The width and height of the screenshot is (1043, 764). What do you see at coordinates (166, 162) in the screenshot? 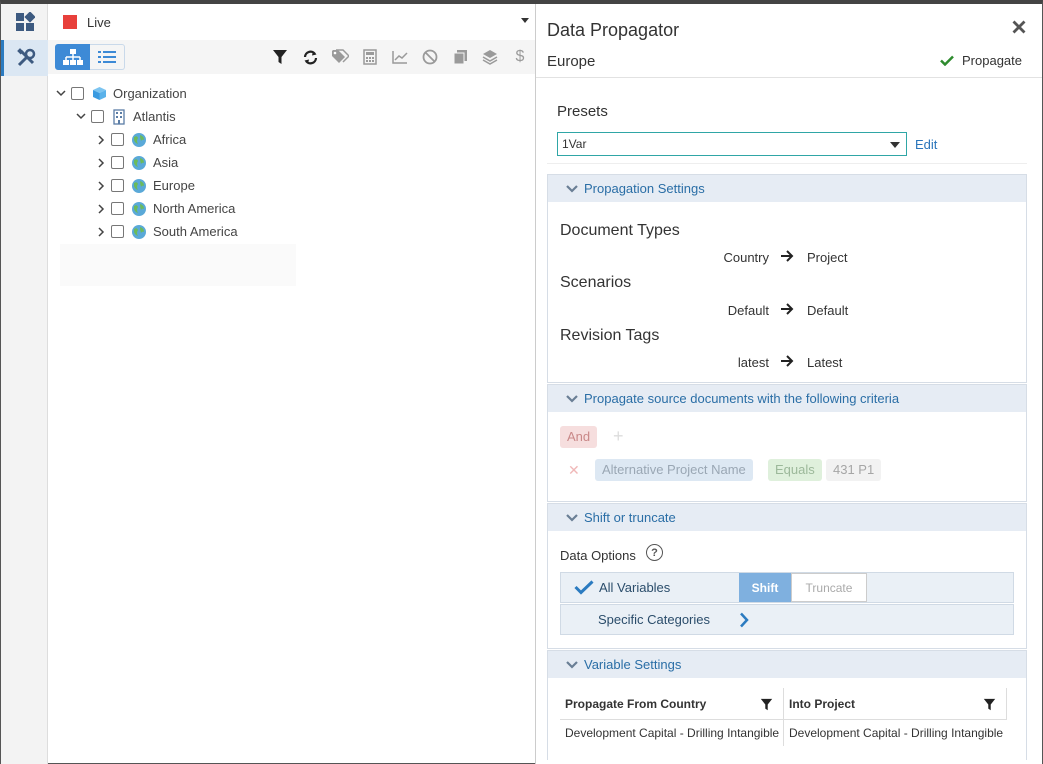
I see `tree-node-label: Asia` at bounding box center [166, 162].